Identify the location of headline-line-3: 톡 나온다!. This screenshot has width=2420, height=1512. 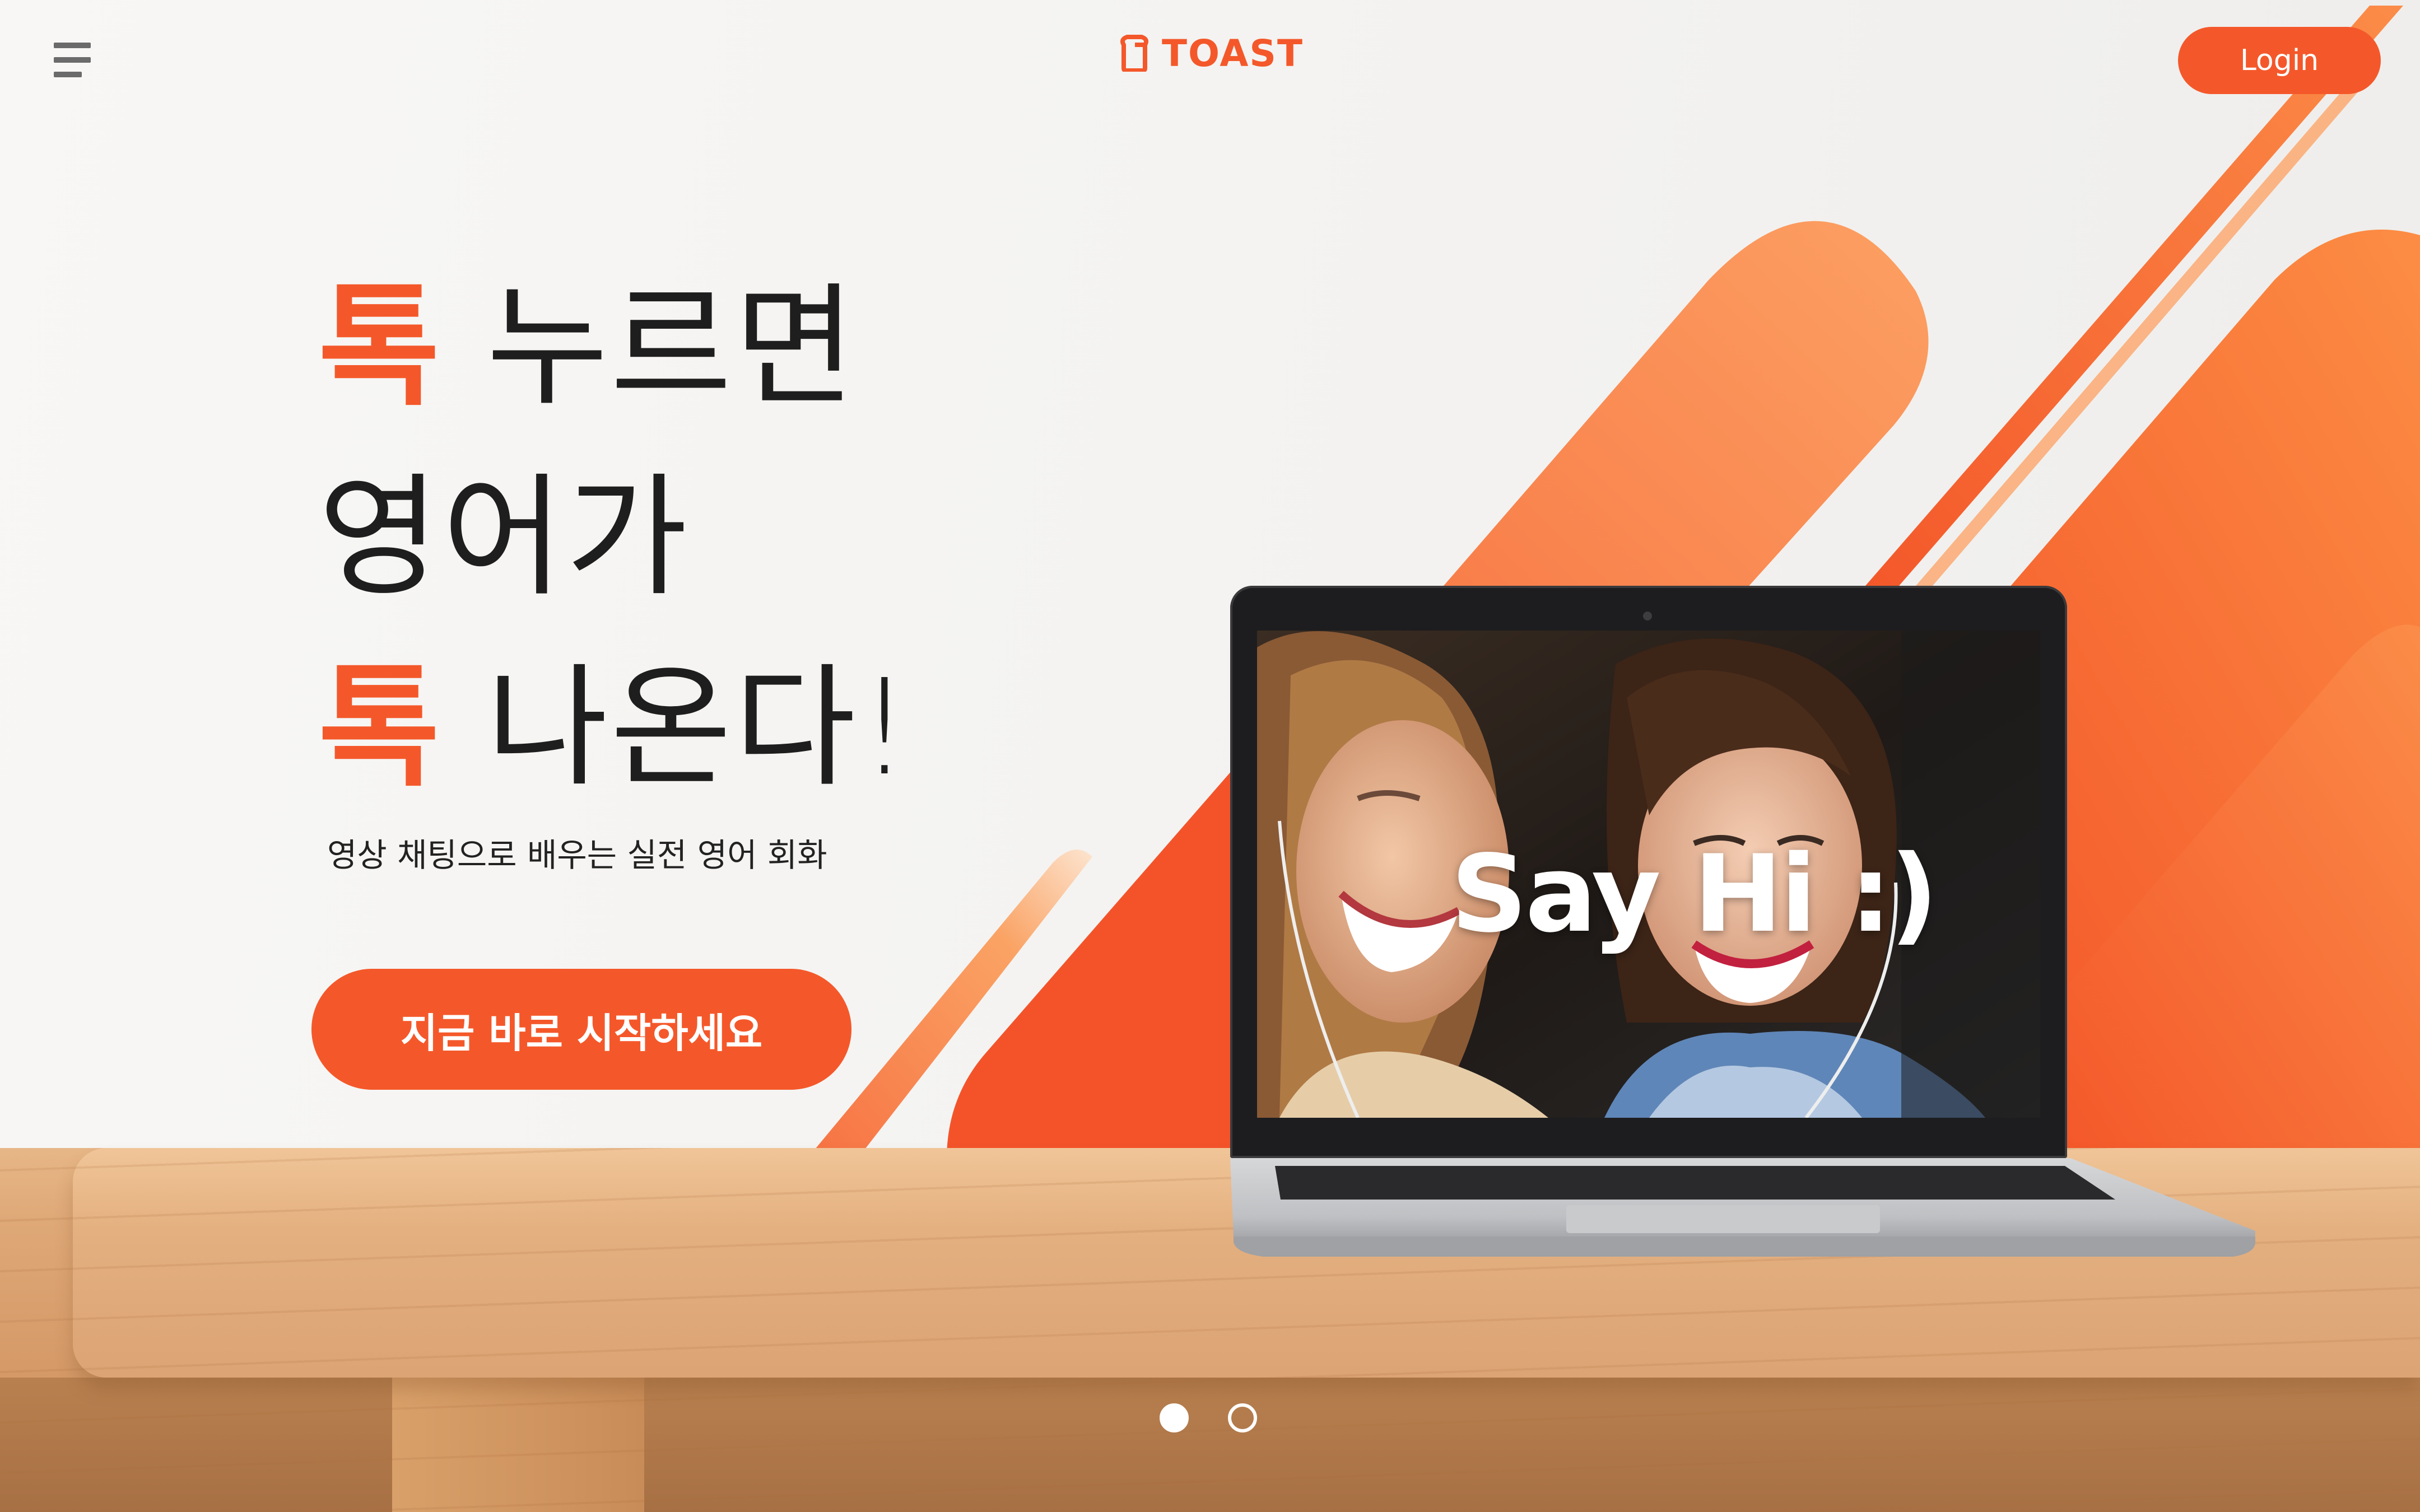
(654, 728).